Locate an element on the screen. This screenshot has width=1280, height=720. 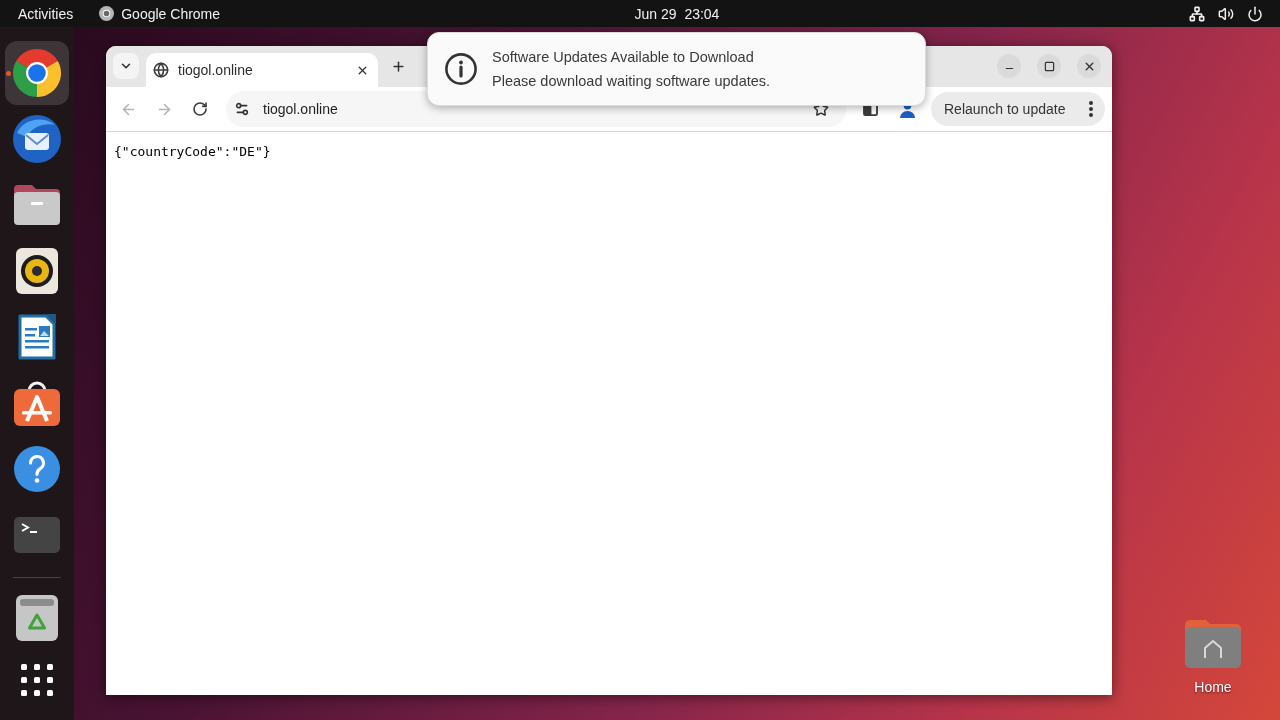
maximize-icon is located at coordinates (1049, 66).